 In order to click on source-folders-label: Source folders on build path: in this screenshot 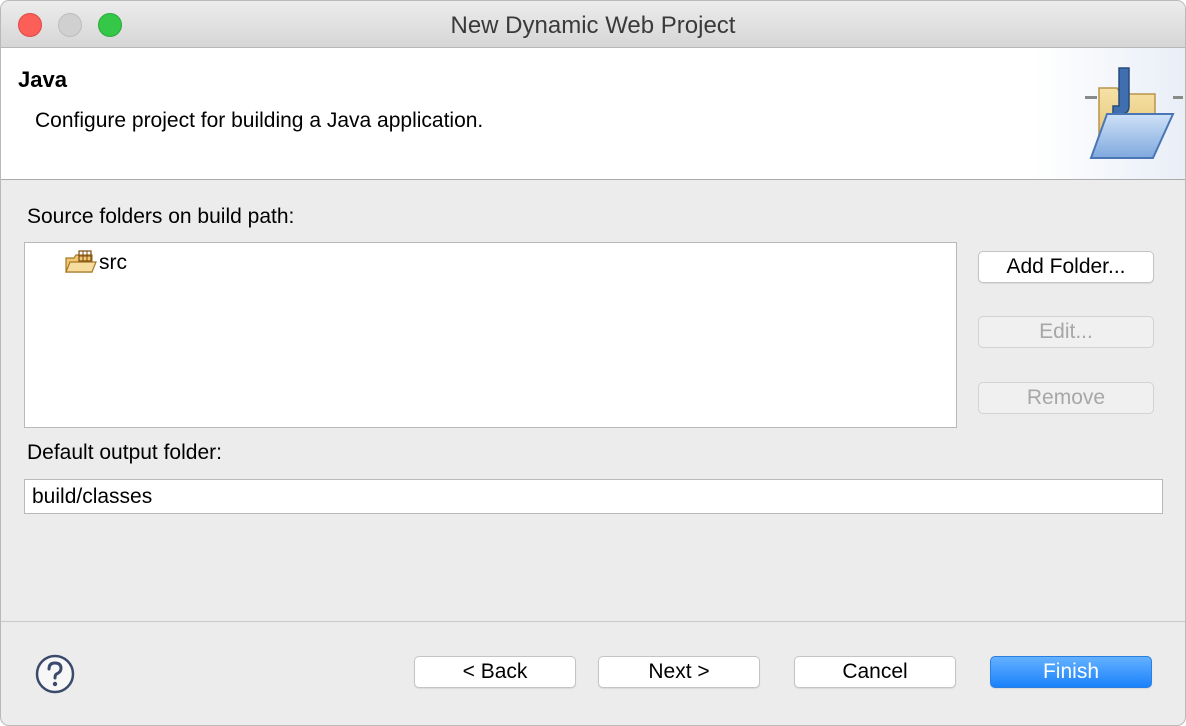, I will do `click(161, 216)`.